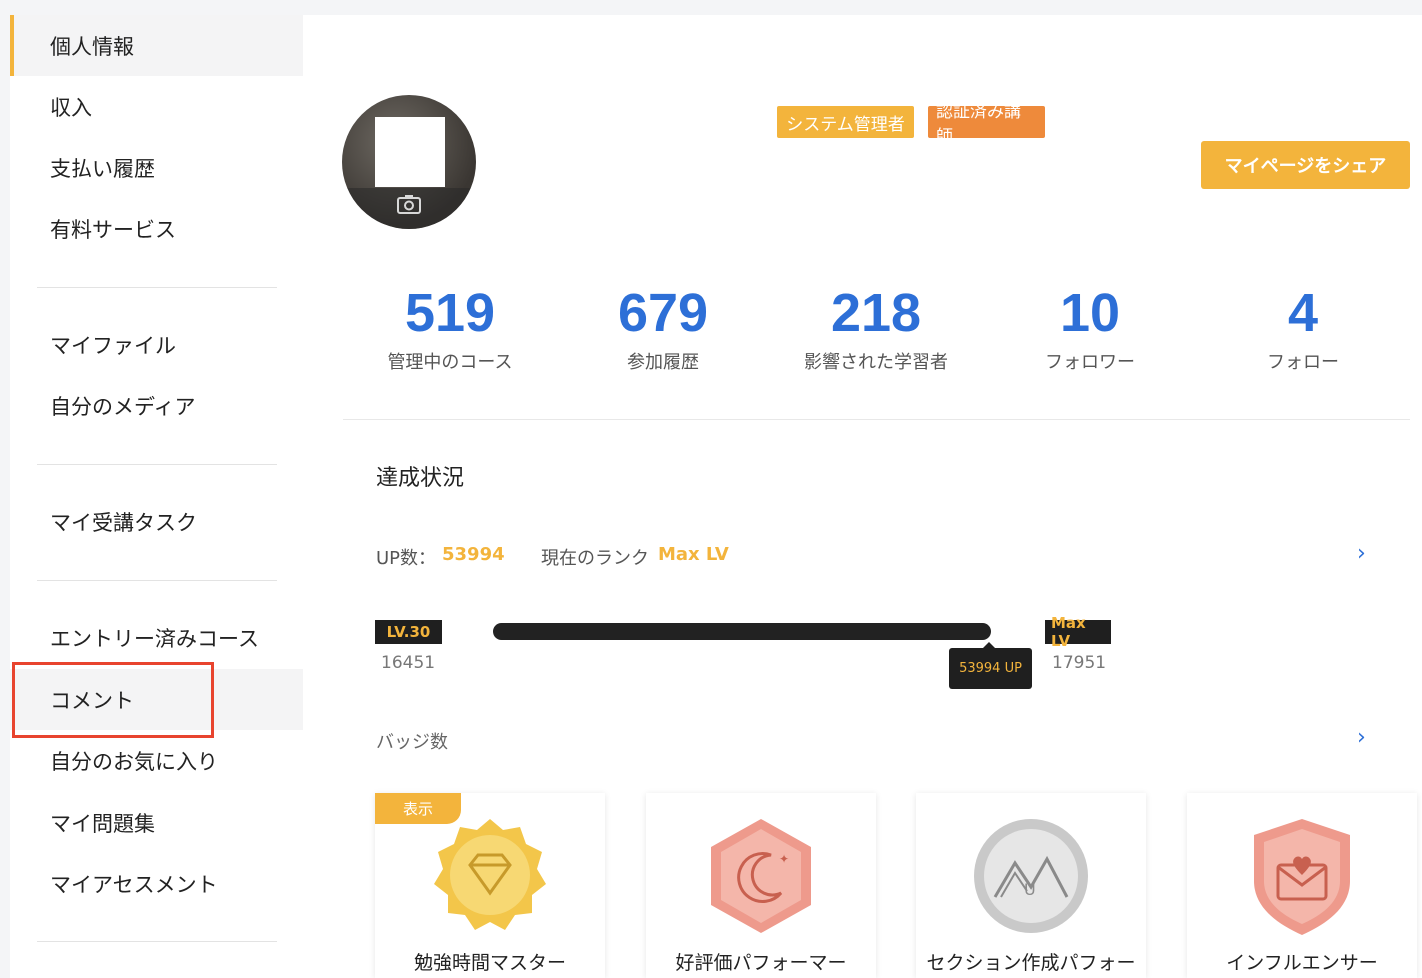 This screenshot has width=1422, height=978. Describe the element at coordinates (1031, 963) in the screenshot. I see `badge-name: セクション作成パフォー` at that location.